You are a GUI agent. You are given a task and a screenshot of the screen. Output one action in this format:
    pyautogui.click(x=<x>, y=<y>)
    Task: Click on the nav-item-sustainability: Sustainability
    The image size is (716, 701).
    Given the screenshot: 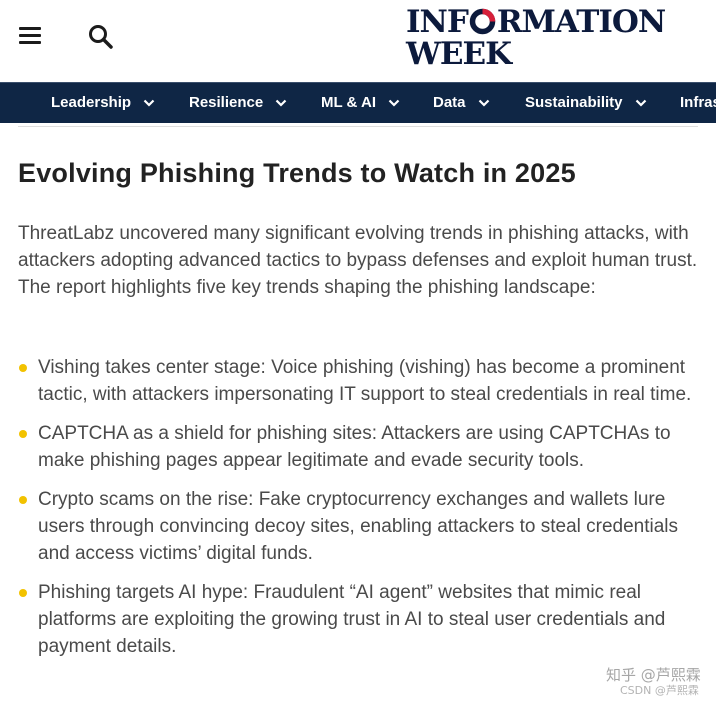 What is the action you would take?
    pyautogui.click(x=586, y=103)
    